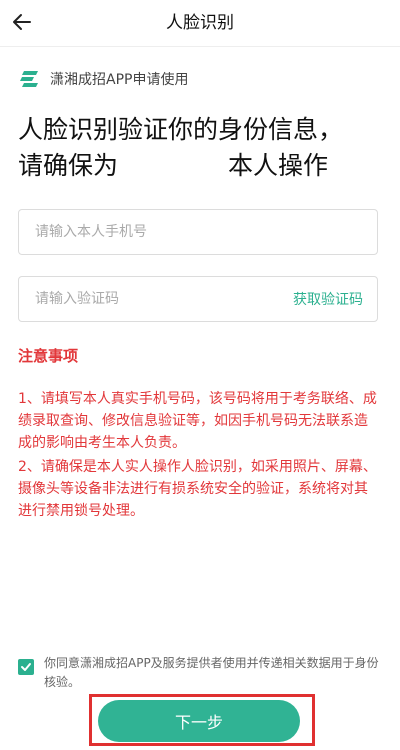  I want to click on headline-line2: 请确保为 本人操作, so click(203, 166).